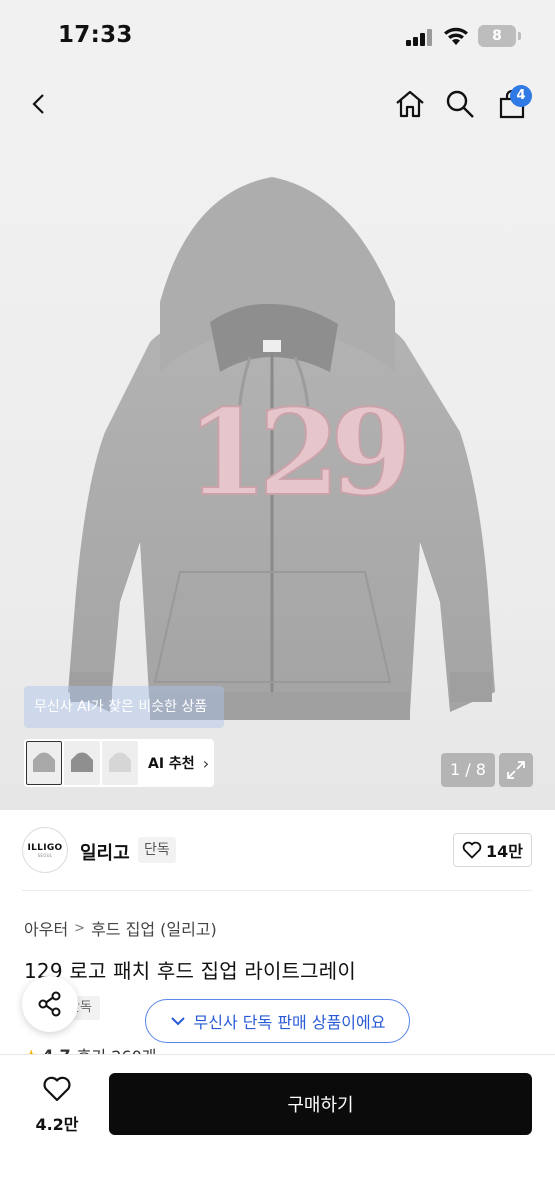 This screenshot has height=1200, width=555. Describe the element at coordinates (320, 1104) in the screenshot. I see `buy-button: 구매하기` at that location.